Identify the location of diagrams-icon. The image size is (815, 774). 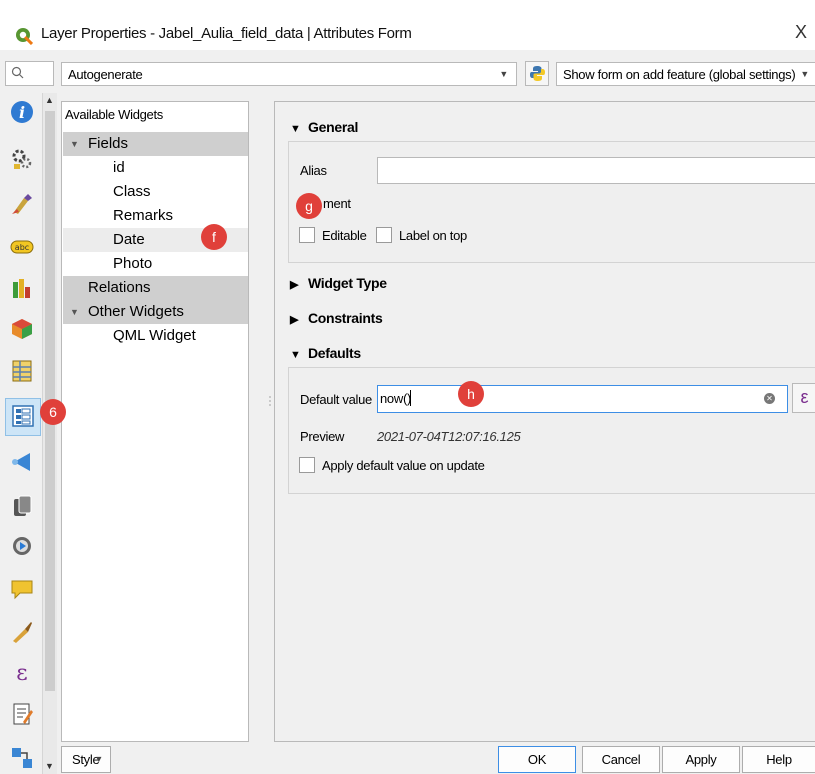
(21, 288).